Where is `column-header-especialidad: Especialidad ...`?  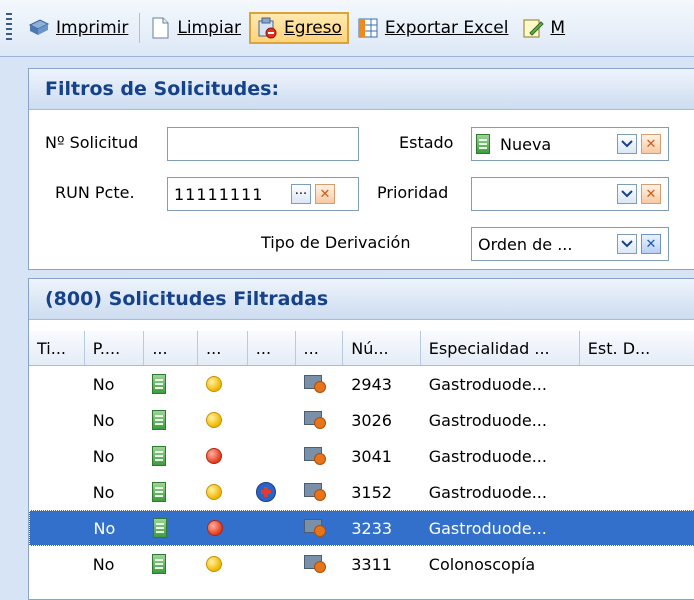 column-header-especialidad: Especialidad ... is located at coordinates (500, 348).